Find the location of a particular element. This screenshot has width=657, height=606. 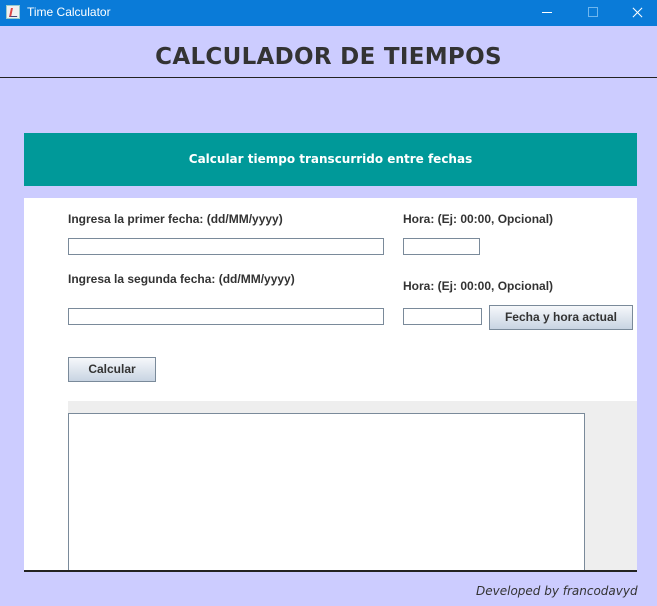

developer-credit: Developed by francodavyd is located at coordinates (557, 591).